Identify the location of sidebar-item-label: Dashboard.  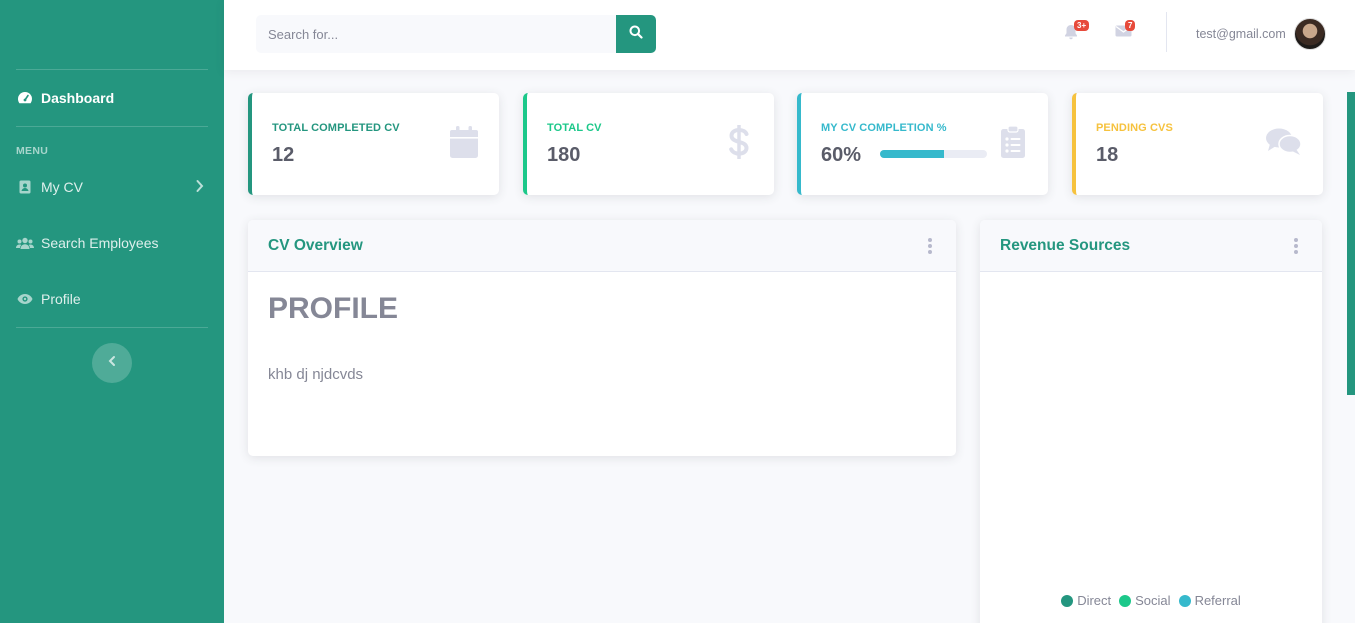
(78, 98).